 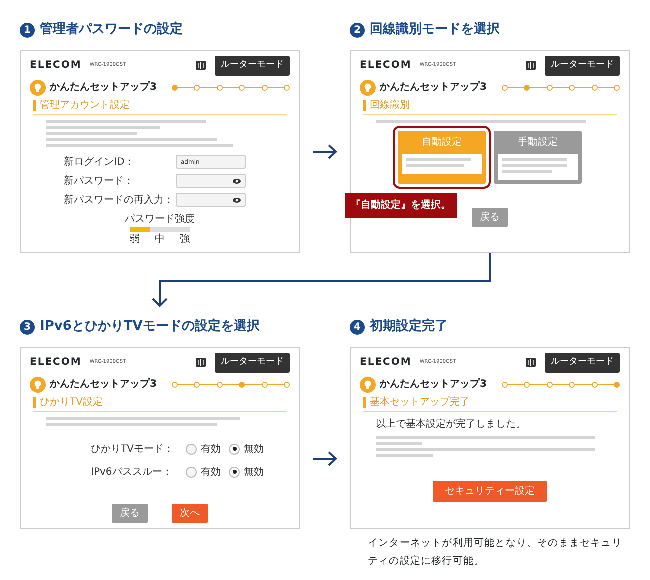 I want to click on field-label: IPv6パススルー：, so click(x=132, y=473).